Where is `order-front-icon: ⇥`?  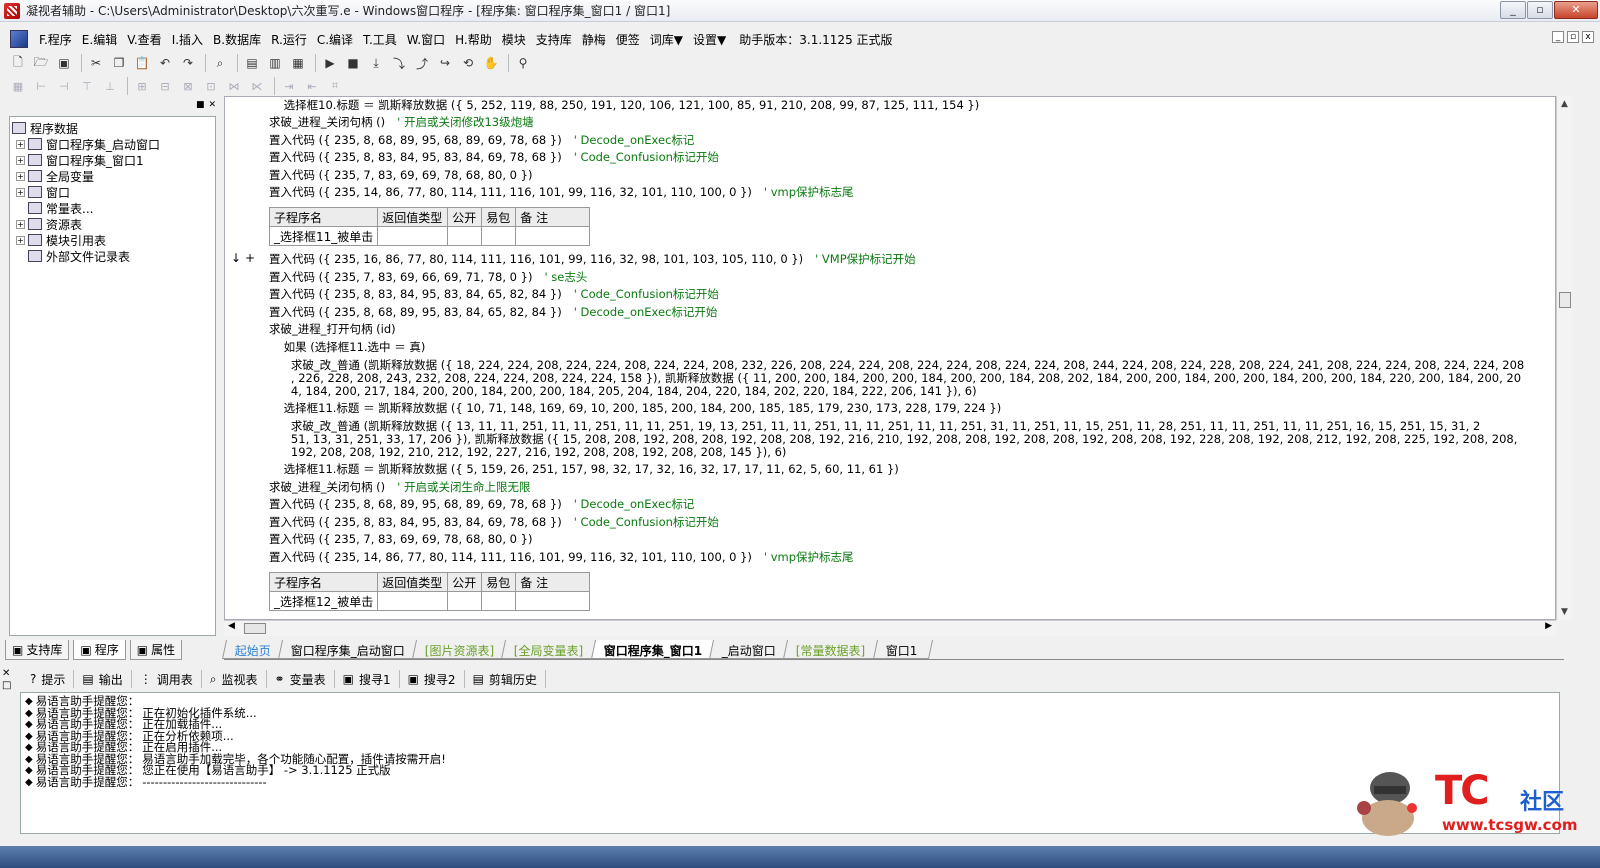
order-front-icon: ⇥ is located at coordinates (289, 86).